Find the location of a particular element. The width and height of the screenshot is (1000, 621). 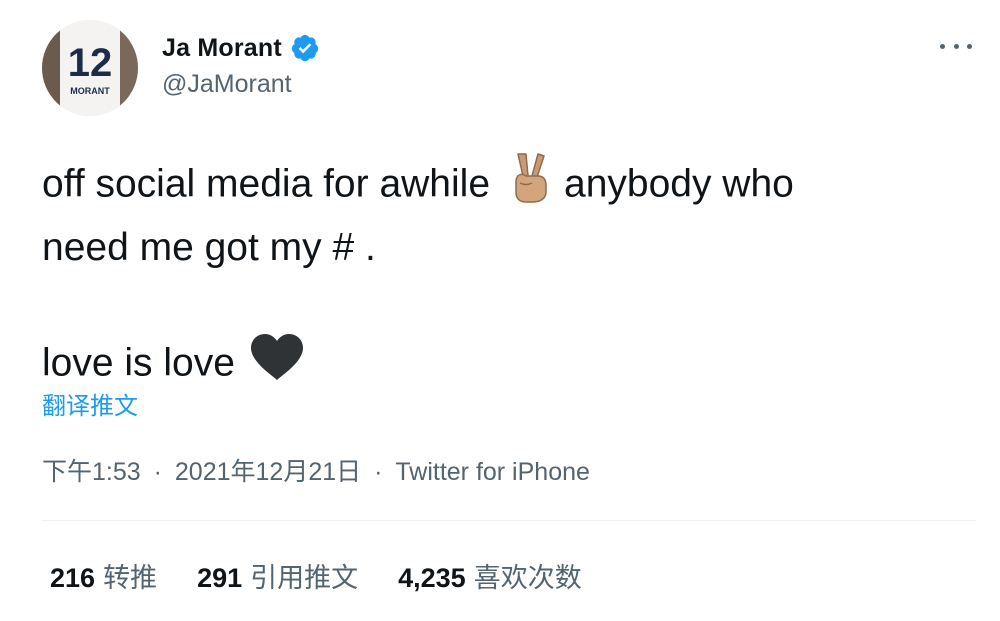

victory-hand-icon is located at coordinates (530, 186).